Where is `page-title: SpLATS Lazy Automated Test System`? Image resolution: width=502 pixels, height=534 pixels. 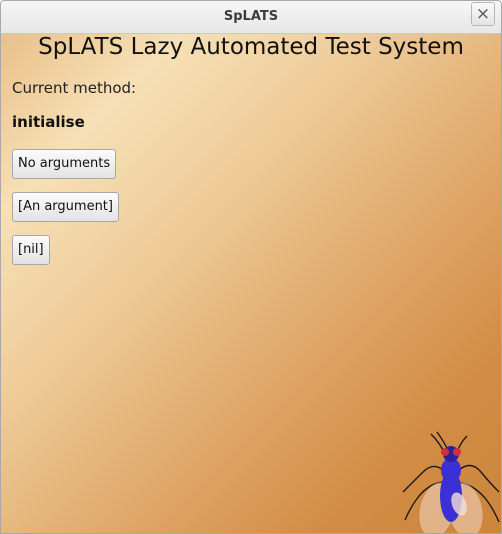
page-title: SpLATS Lazy Automated Test System is located at coordinates (251, 47).